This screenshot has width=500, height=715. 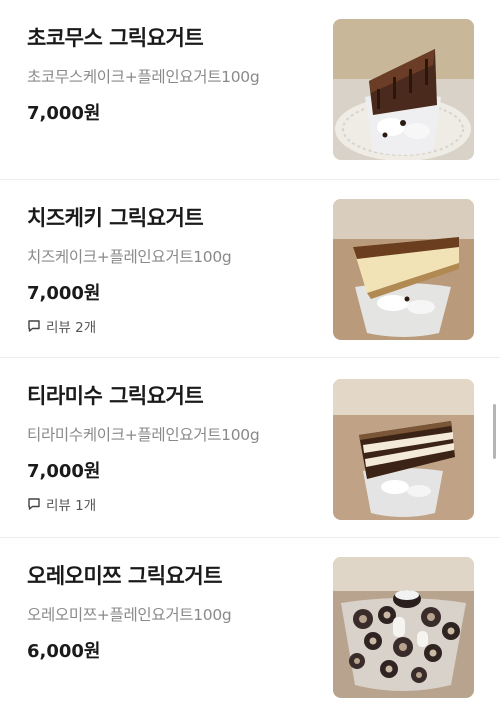 I want to click on item-description: 치즈케이크+플레인요거트100g, so click(x=129, y=257).